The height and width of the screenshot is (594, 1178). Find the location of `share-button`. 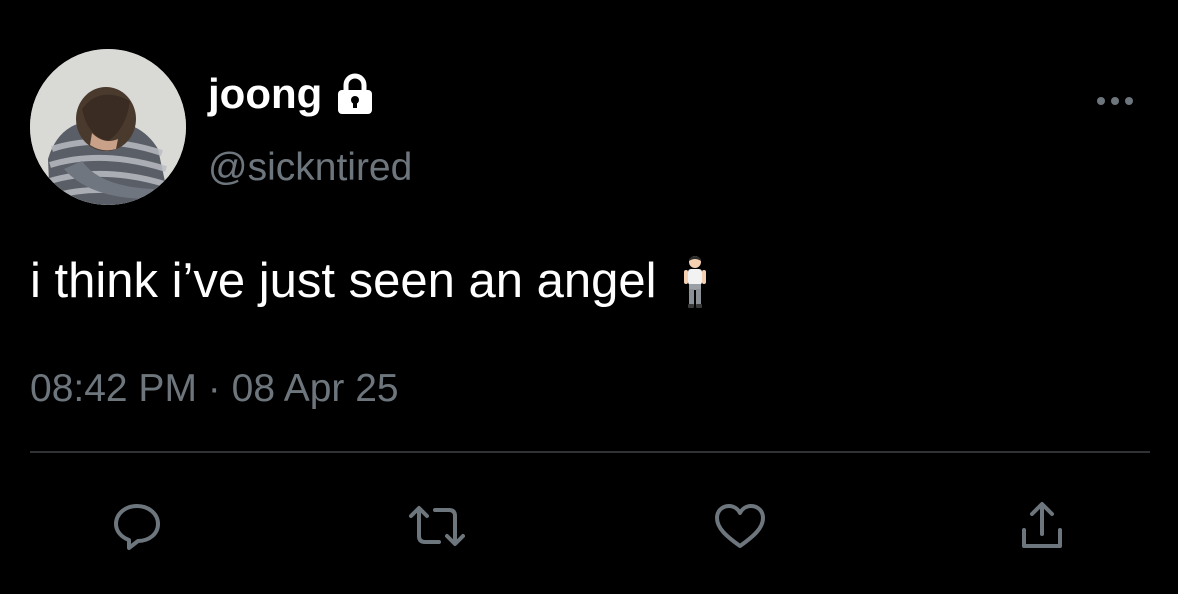

share-button is located at coordinates (1042, 526).